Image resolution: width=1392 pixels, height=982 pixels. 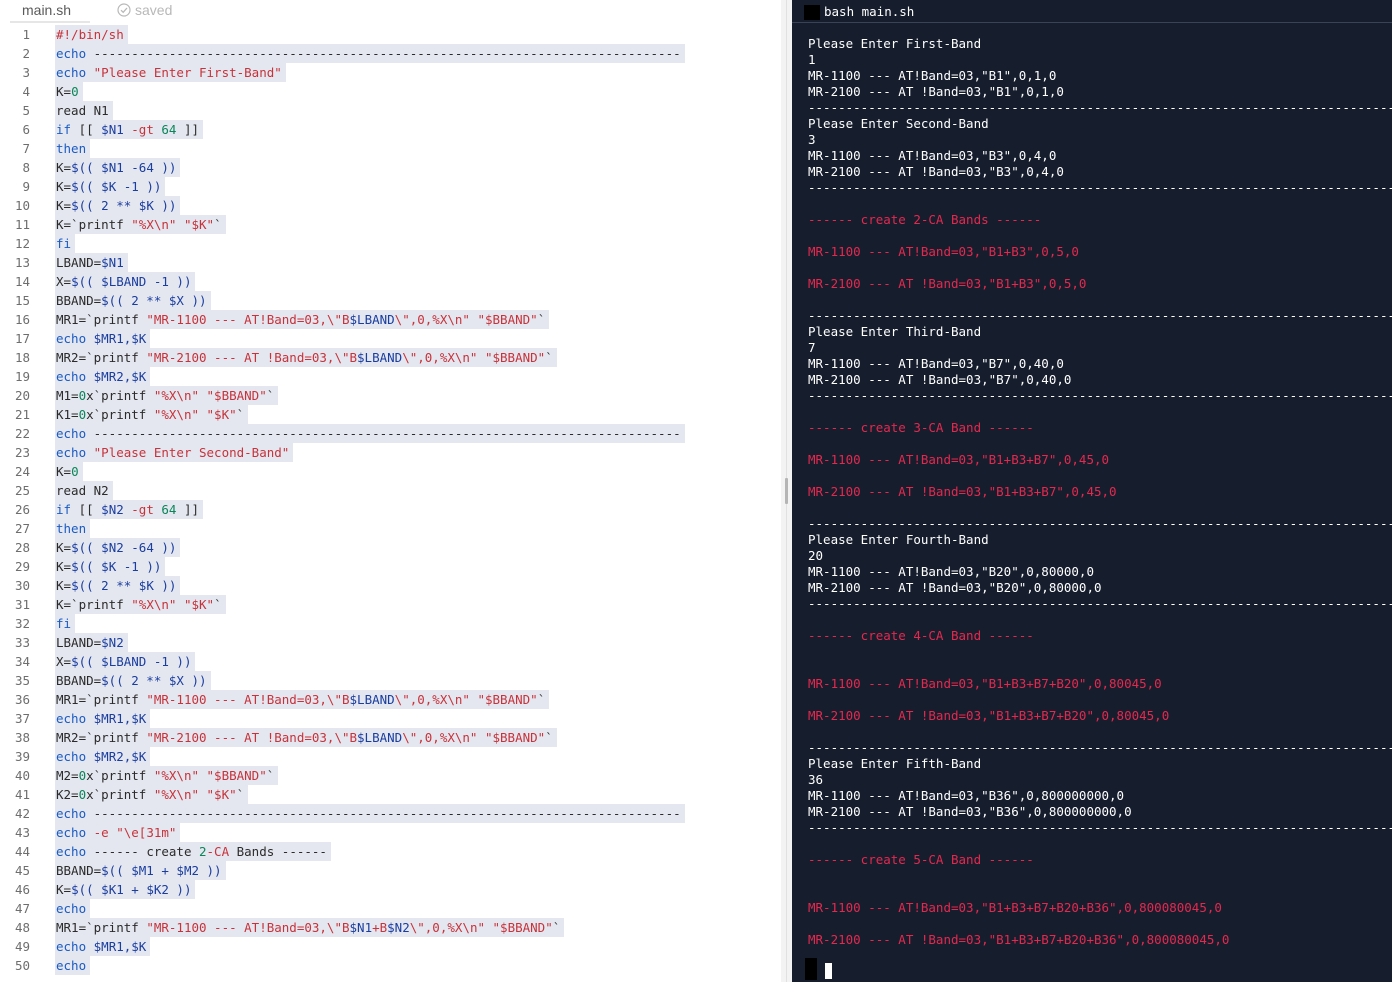 I want to click on line-content: BBAND=$(( $M1 + $M2 )), so click(x=140, y=870).